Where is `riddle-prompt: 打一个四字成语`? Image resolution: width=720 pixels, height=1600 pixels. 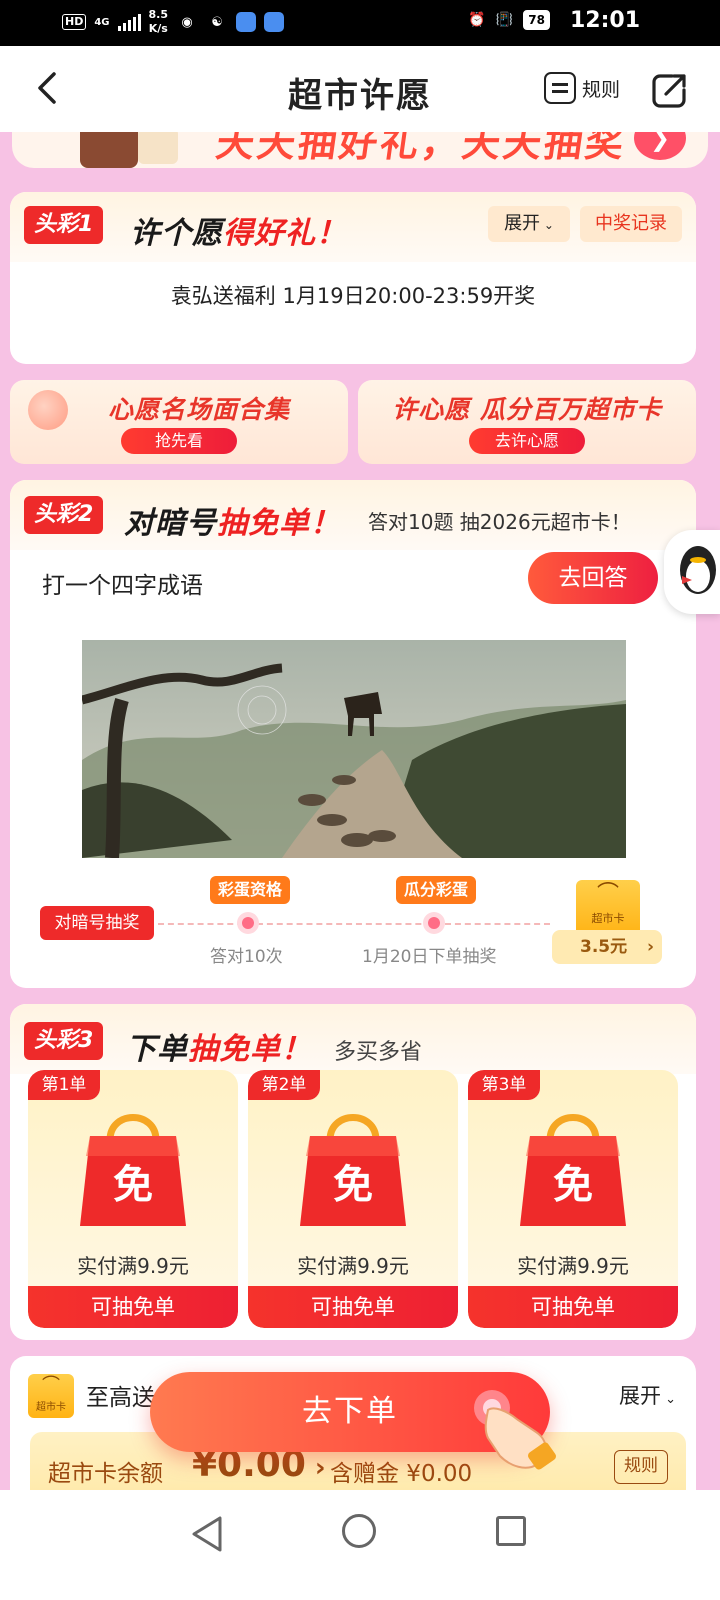
riddle-prompt: 打一个四字成语 is located at coordinates (122, 586).